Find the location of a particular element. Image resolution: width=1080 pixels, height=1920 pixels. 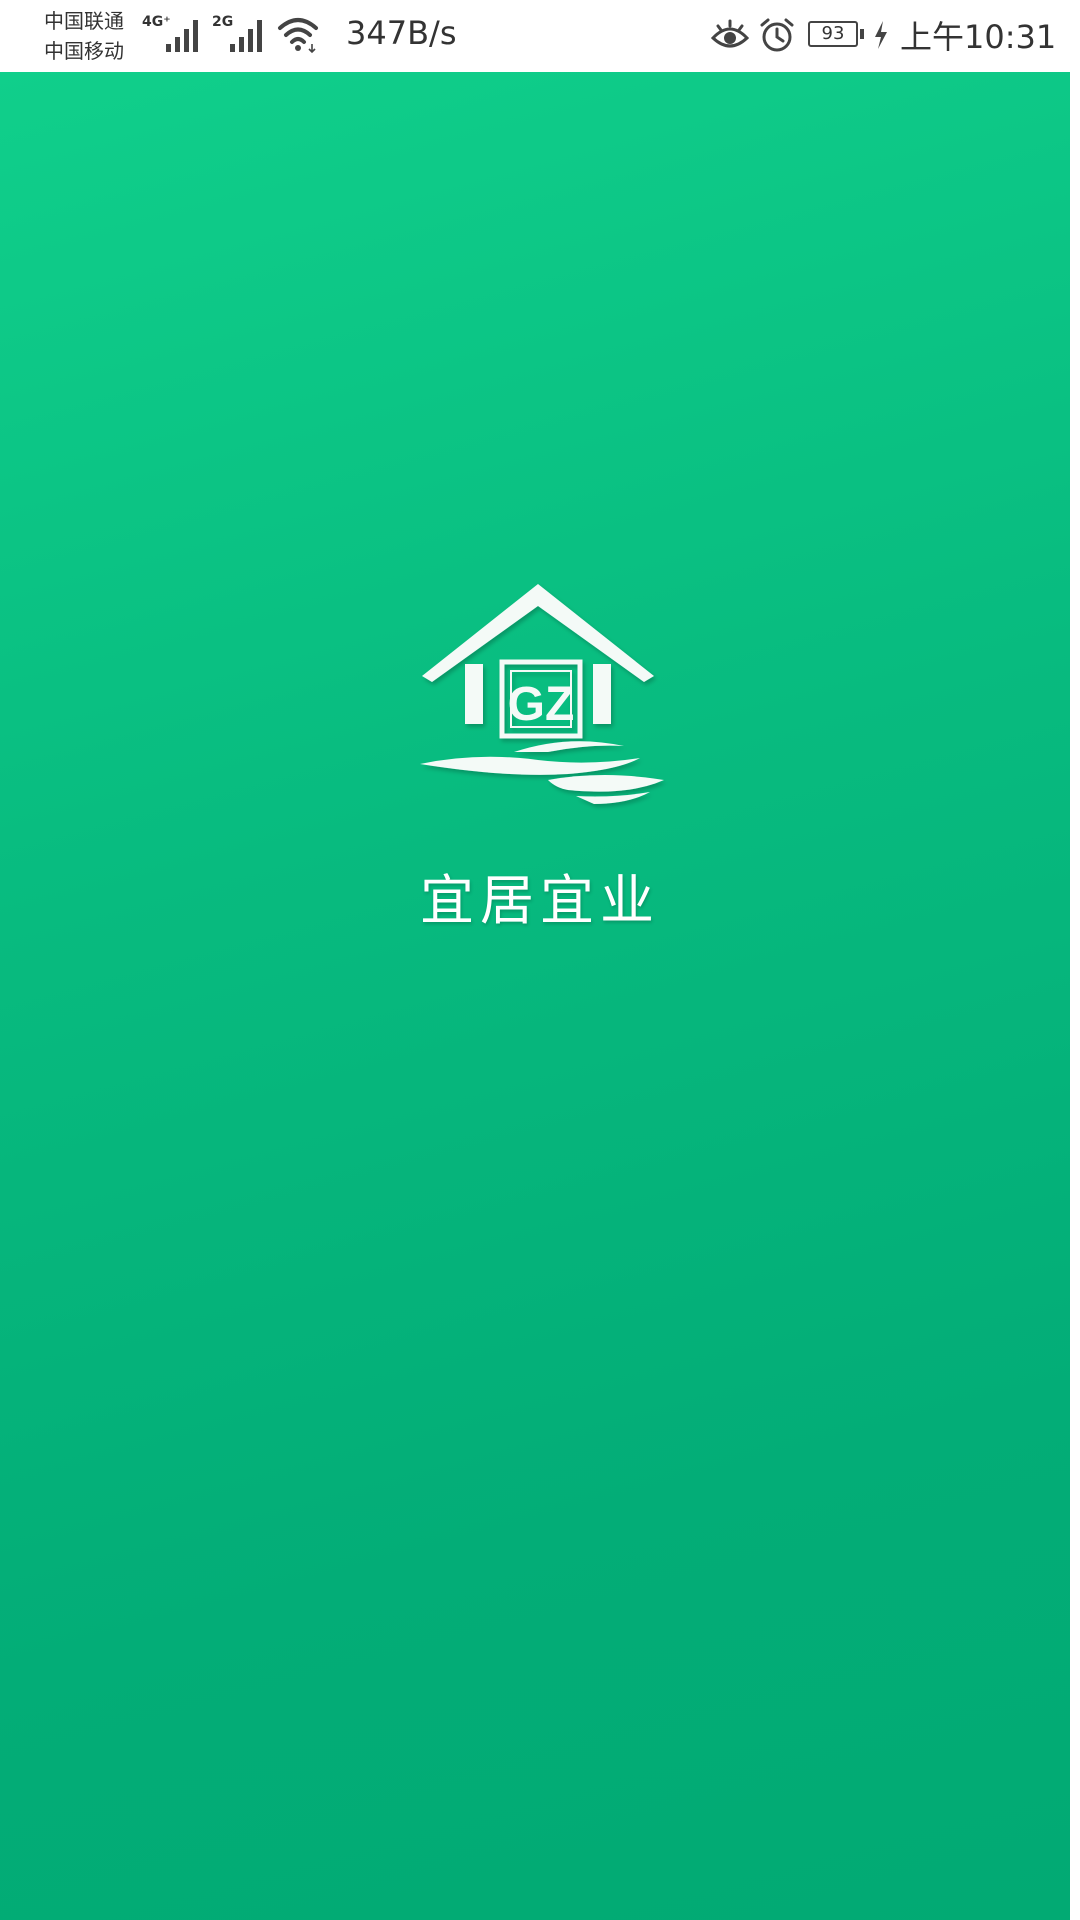

battery-level: 93 is located at coordinates (833, 33).